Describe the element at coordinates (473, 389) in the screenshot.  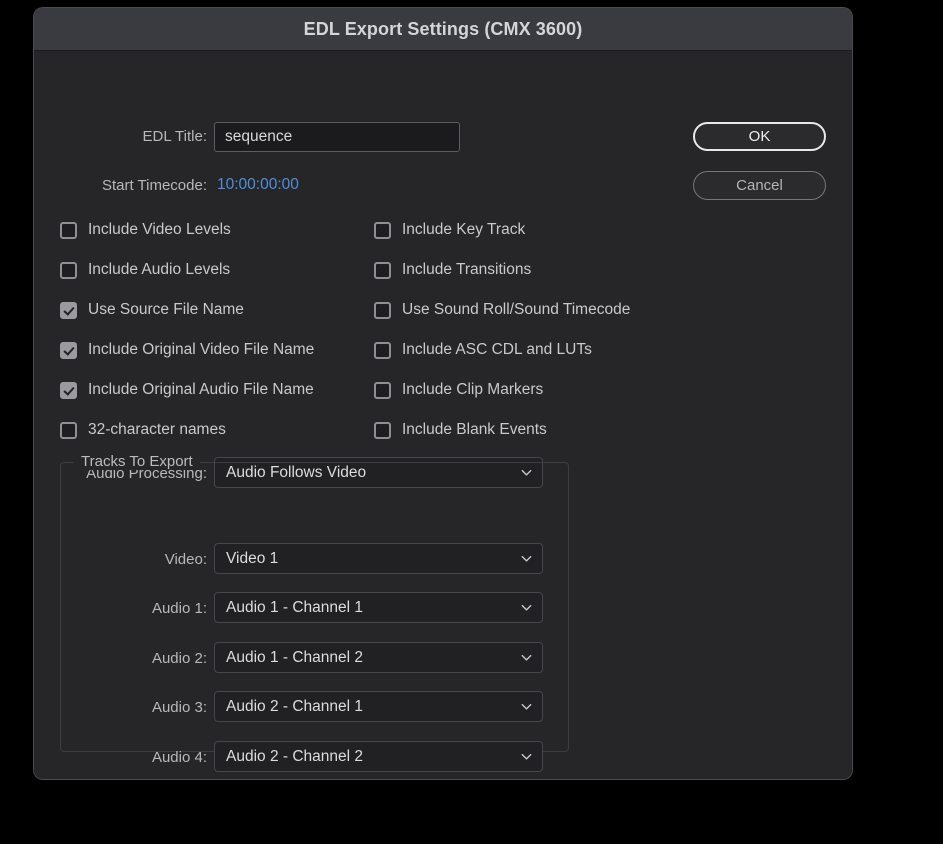
I see `checkbox-label: Include Clip Markers` at that location.